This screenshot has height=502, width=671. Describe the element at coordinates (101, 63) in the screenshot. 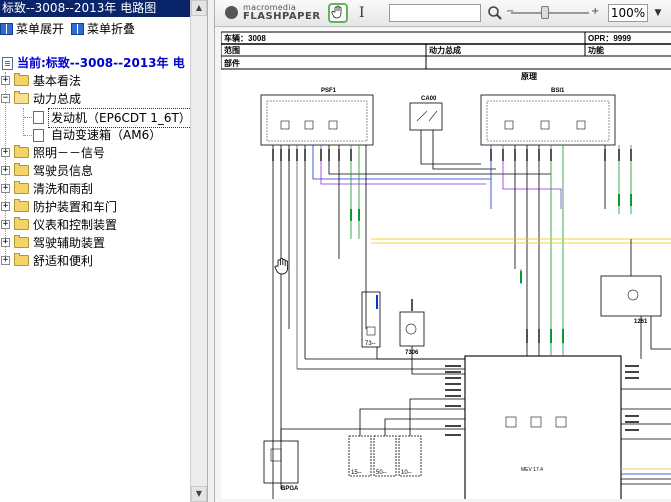

I see `current-path-label: 当前:标致--3008--2013年 电` at that location.